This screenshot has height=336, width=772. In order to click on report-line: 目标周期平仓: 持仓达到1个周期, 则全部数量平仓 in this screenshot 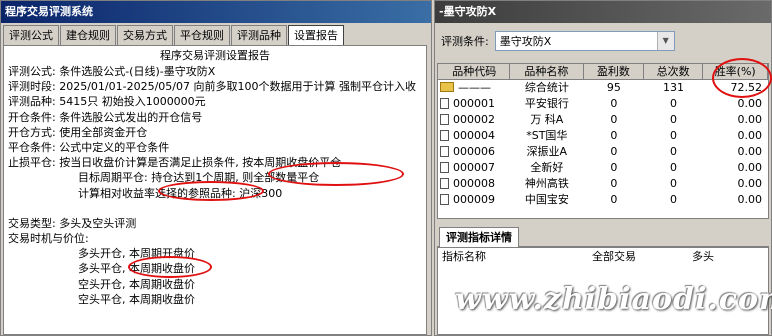, I will do `click(199, 178)`.